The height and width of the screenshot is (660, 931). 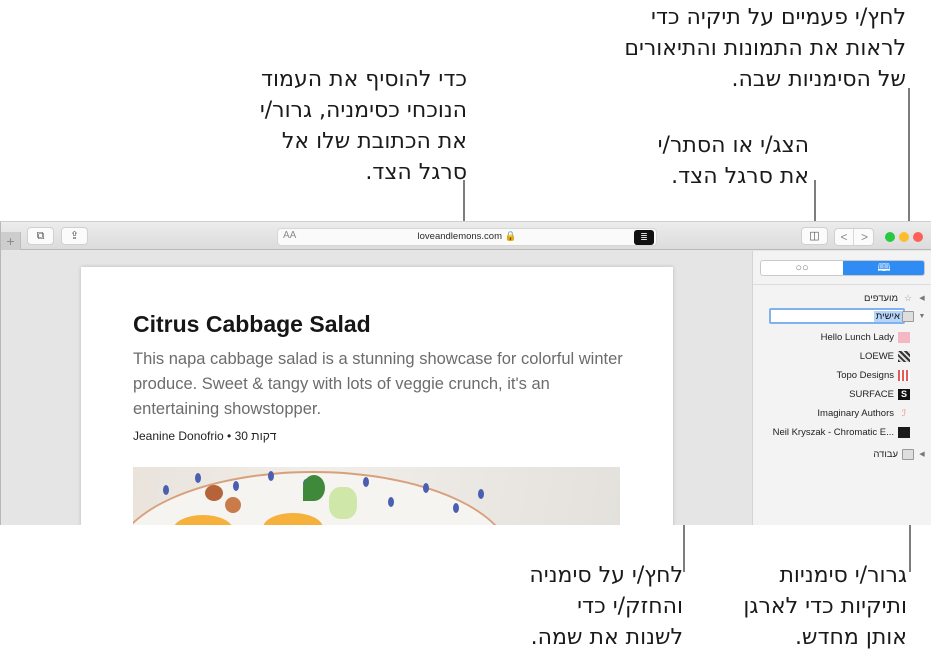 What do you see at coordinates (908, 297) in the screenshot?
I see `star-icon: ☆` at bounding box center [908, 297].